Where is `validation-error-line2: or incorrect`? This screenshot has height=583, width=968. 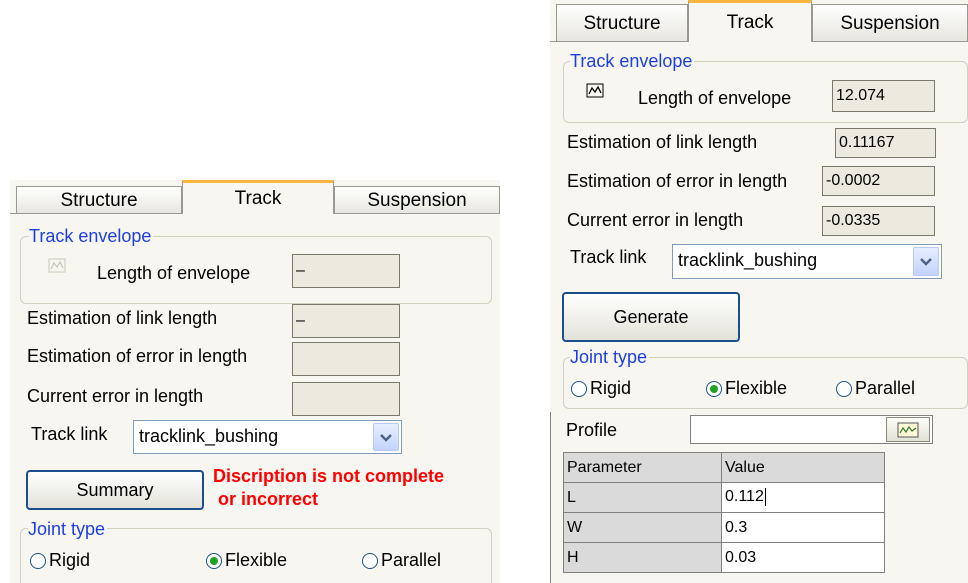
validation-error-line2: or incorrect is located at coordinates (268, 499).